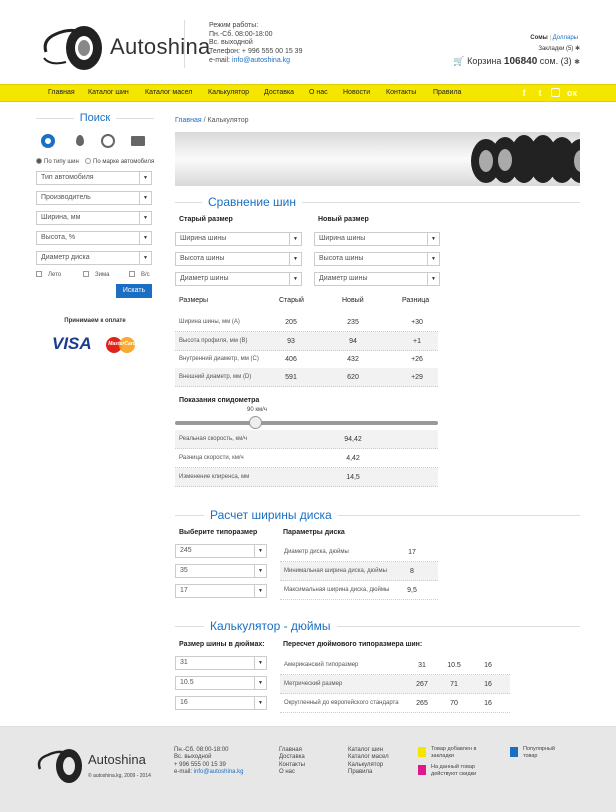  I want to click on battery-icon, so click(138, 141).